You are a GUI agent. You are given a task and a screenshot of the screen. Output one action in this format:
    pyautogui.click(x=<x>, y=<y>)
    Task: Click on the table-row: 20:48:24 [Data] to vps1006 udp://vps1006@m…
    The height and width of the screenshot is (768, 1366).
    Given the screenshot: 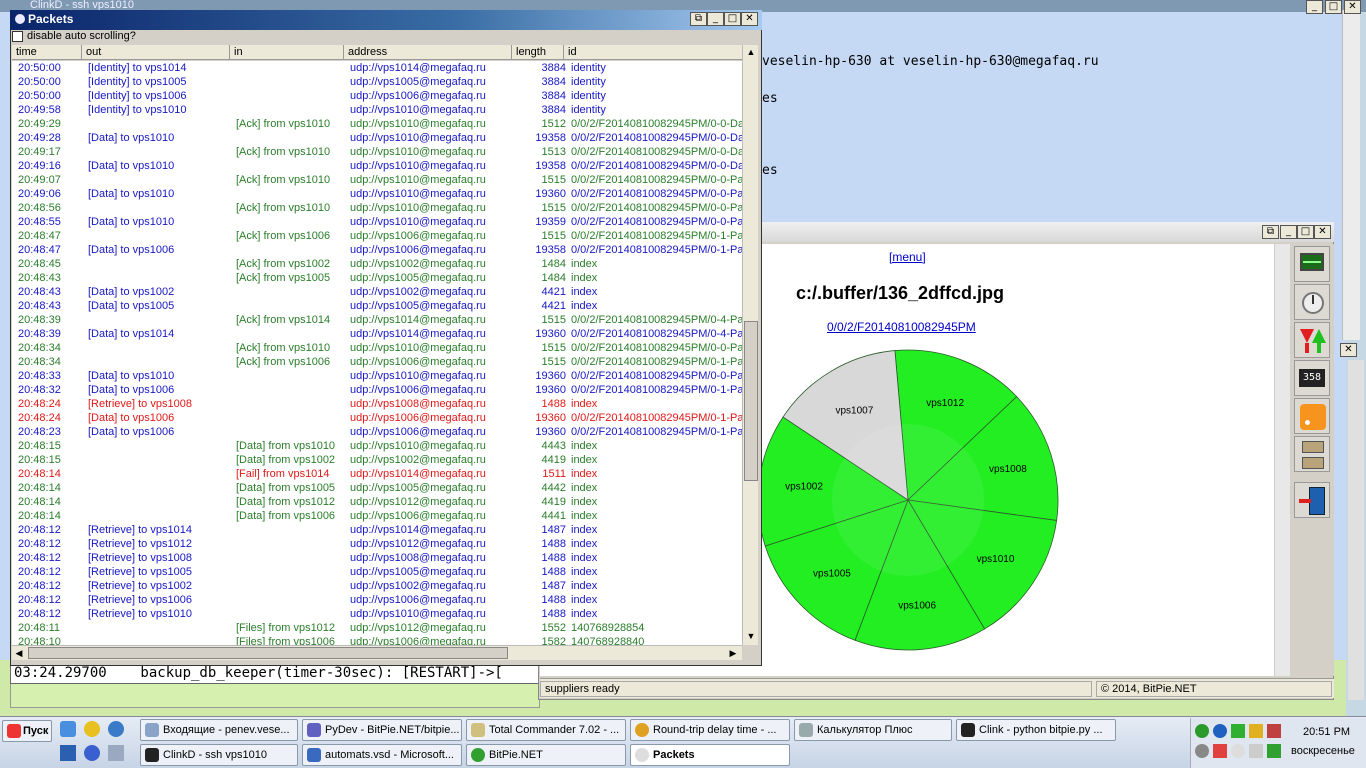 What is the action you would take?
    pyautogui.click(x=377, y=418)
    